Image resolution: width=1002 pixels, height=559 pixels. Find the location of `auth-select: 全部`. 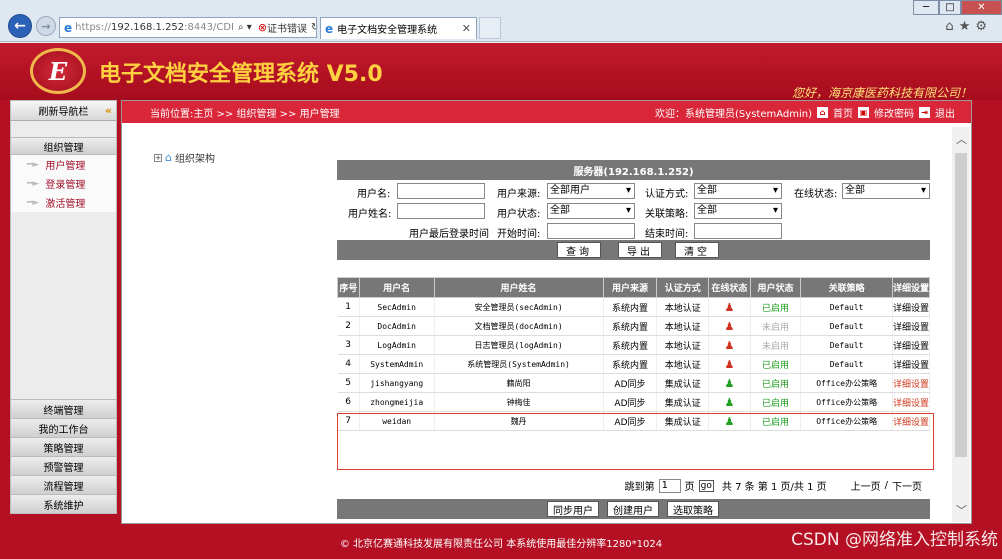

auth-select: 全部 is located at coordinates (738, 191).